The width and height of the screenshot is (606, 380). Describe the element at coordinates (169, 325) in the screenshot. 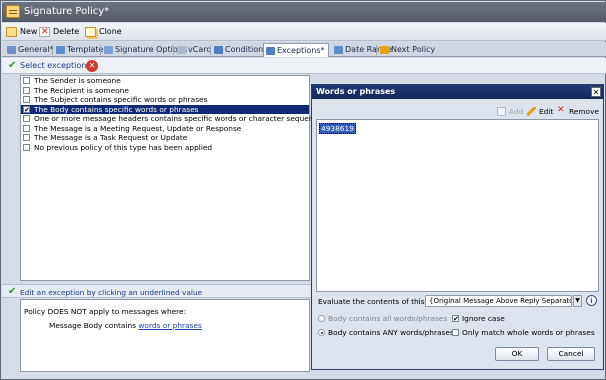

I see `words-or-phrases-link: words or phrases` at that location.